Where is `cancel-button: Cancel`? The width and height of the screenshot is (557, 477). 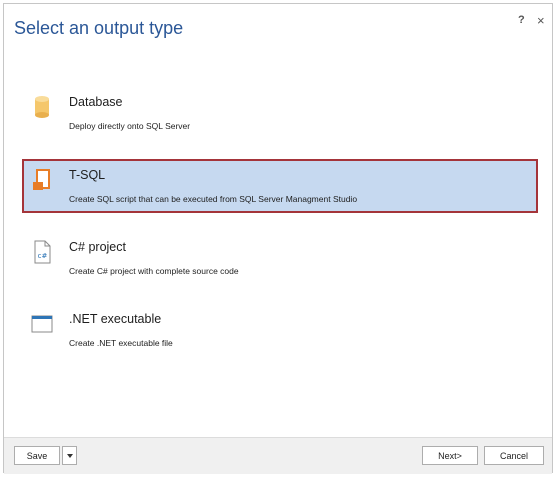
cancel-button: Cancel is located at coordinates (514, 455).